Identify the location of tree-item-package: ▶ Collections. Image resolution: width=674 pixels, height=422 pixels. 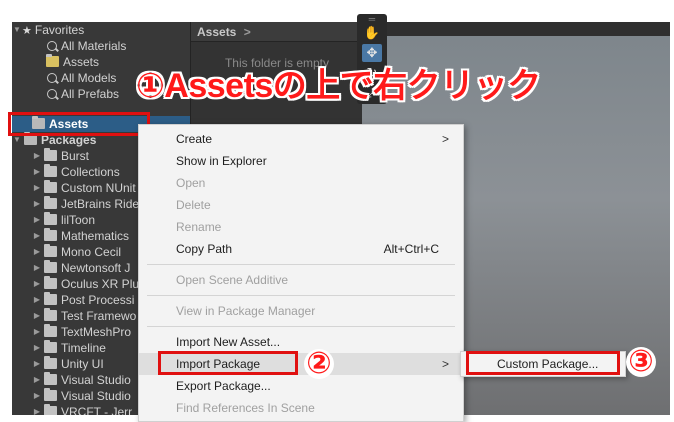
(76, 172).